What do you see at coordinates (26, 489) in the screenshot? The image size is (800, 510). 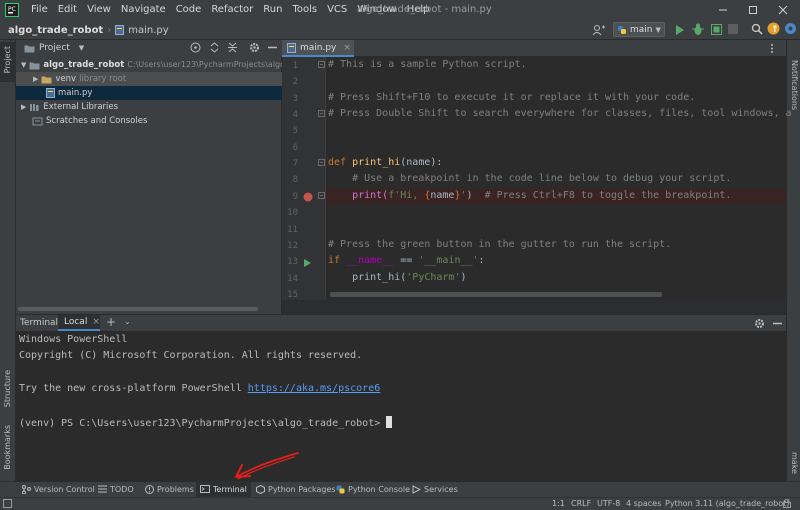 I see `version-control-icon` at bounding box center [26, 489].